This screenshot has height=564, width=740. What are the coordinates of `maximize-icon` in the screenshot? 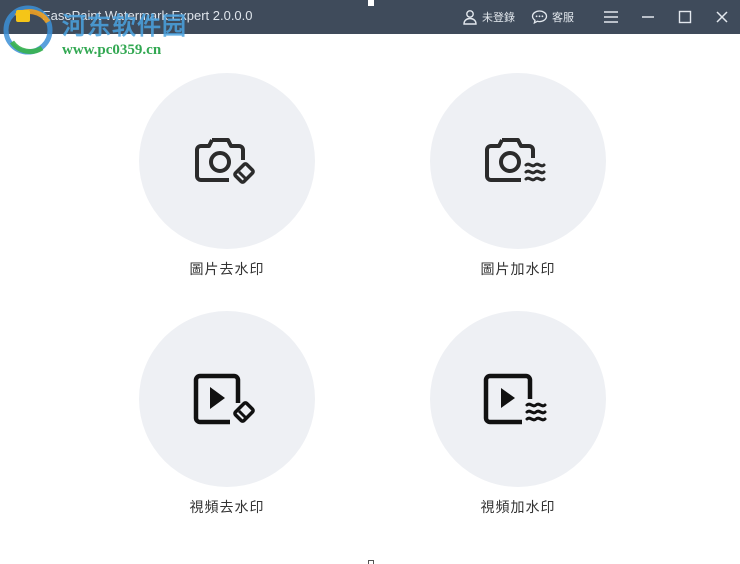 It's located at (684, 17).